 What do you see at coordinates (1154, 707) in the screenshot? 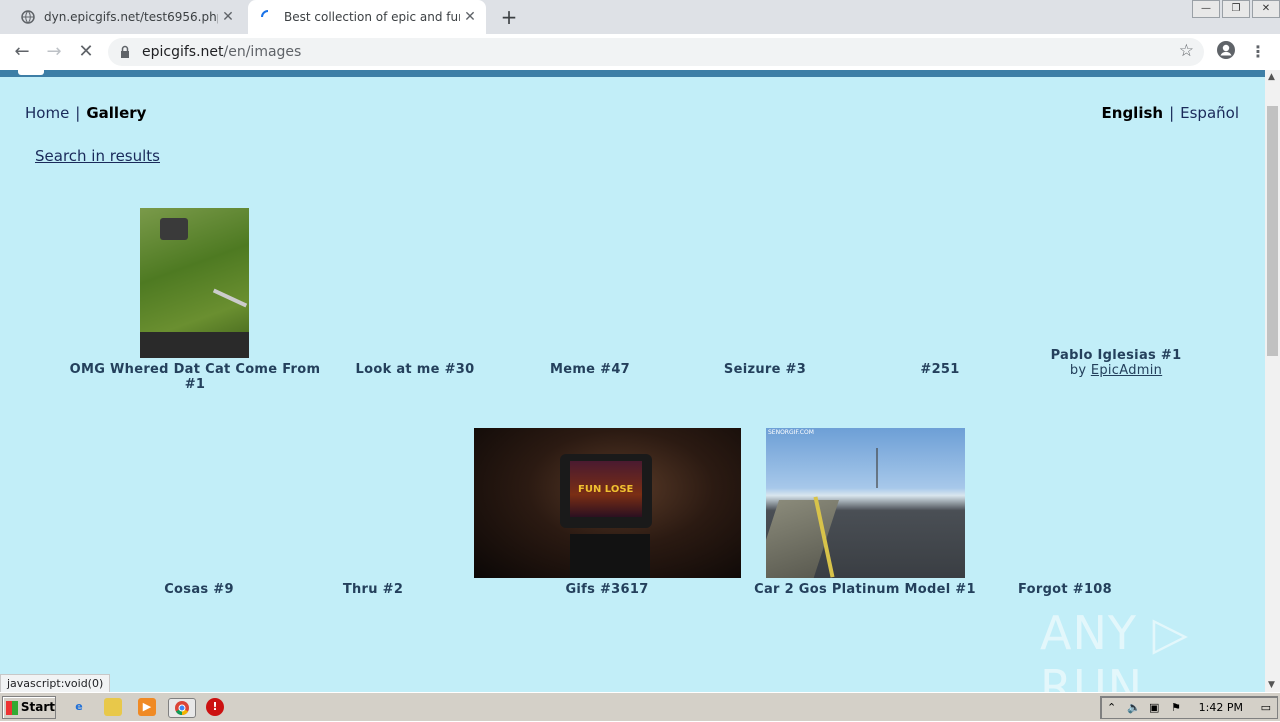
I see `network-icon: ▣` at bounding box center [1154, 707].